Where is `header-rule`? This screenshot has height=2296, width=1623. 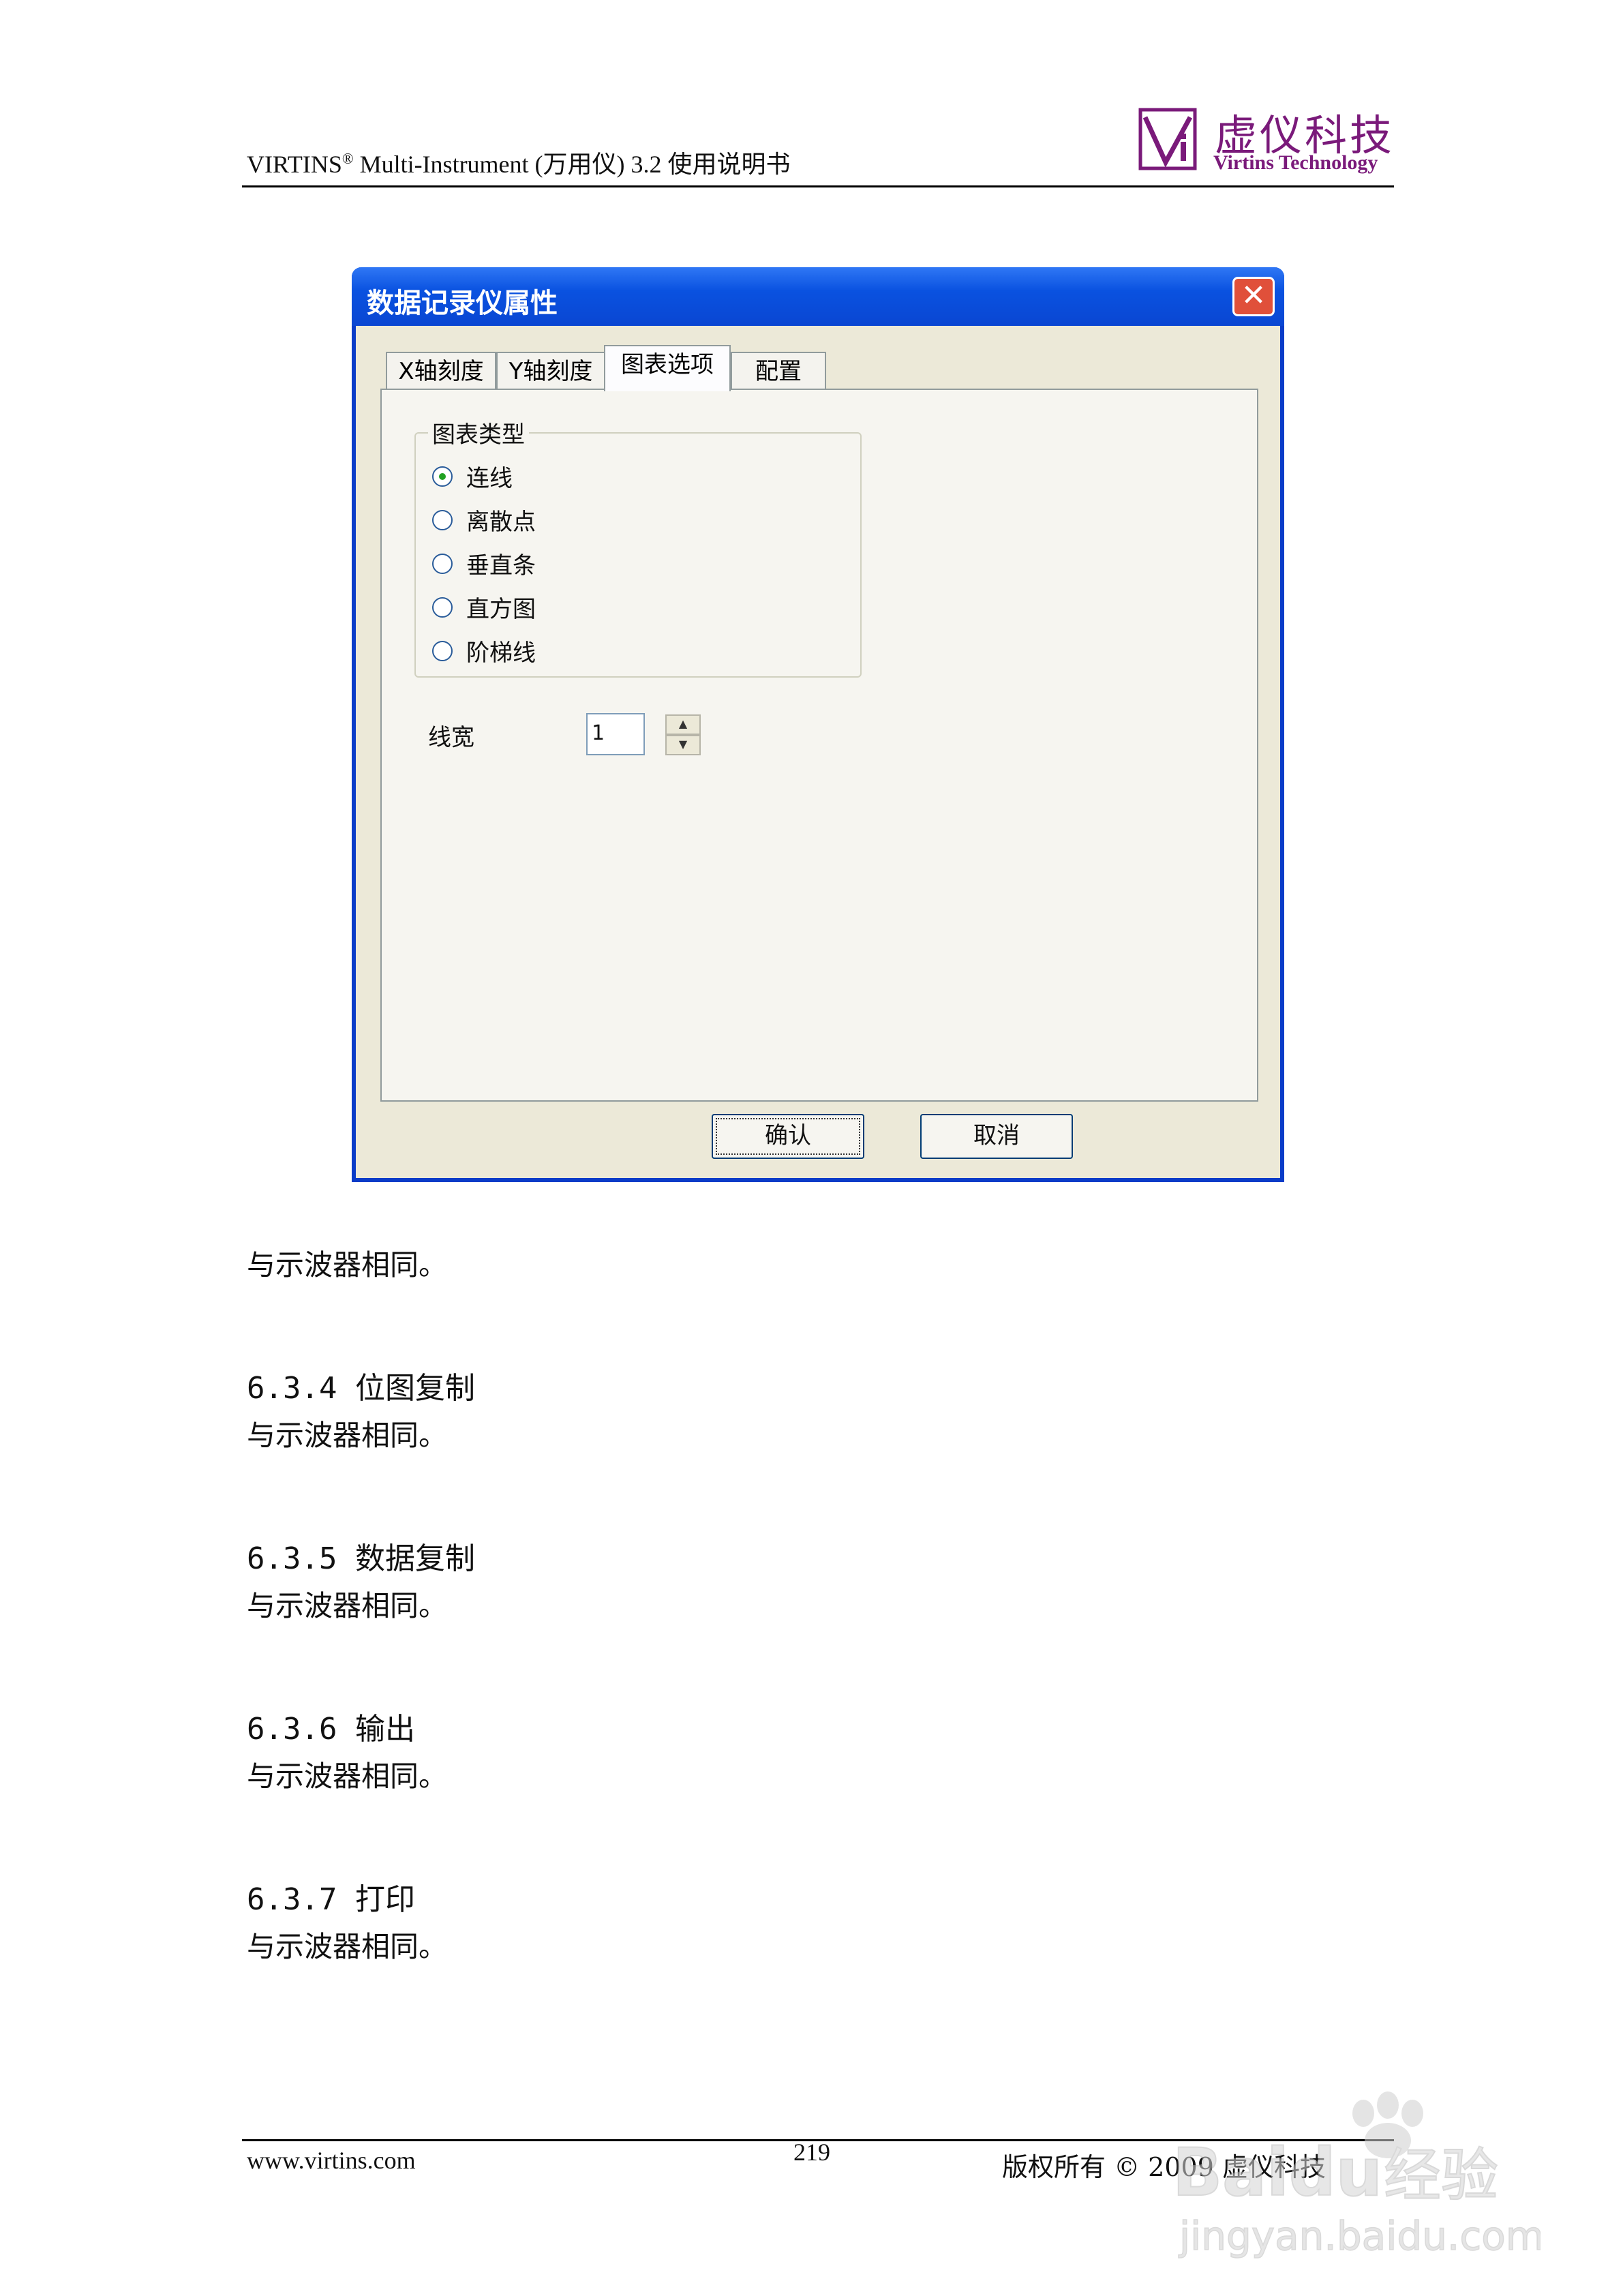
header-rule is located at coordinates (818, 186).